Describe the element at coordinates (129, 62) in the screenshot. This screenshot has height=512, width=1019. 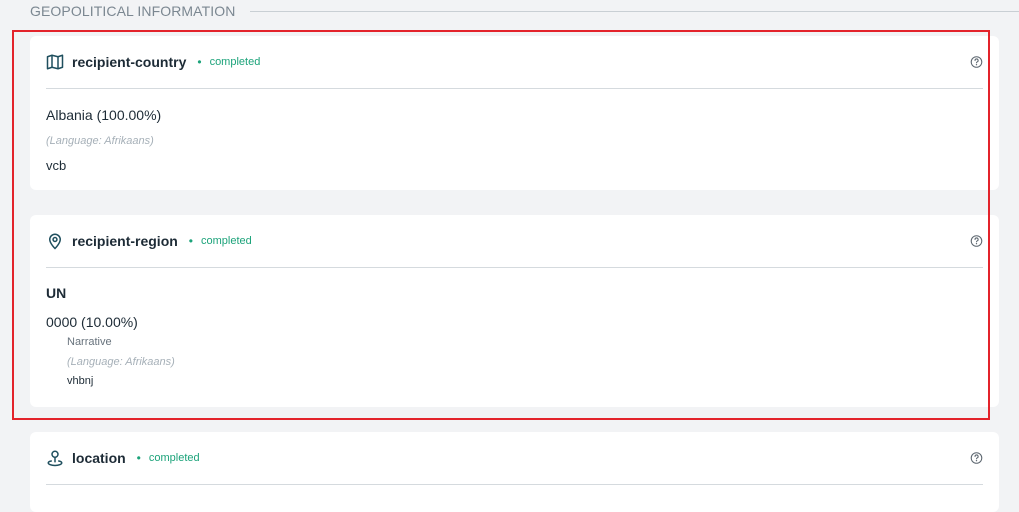
I see `card-title: recipient-country` at that location.